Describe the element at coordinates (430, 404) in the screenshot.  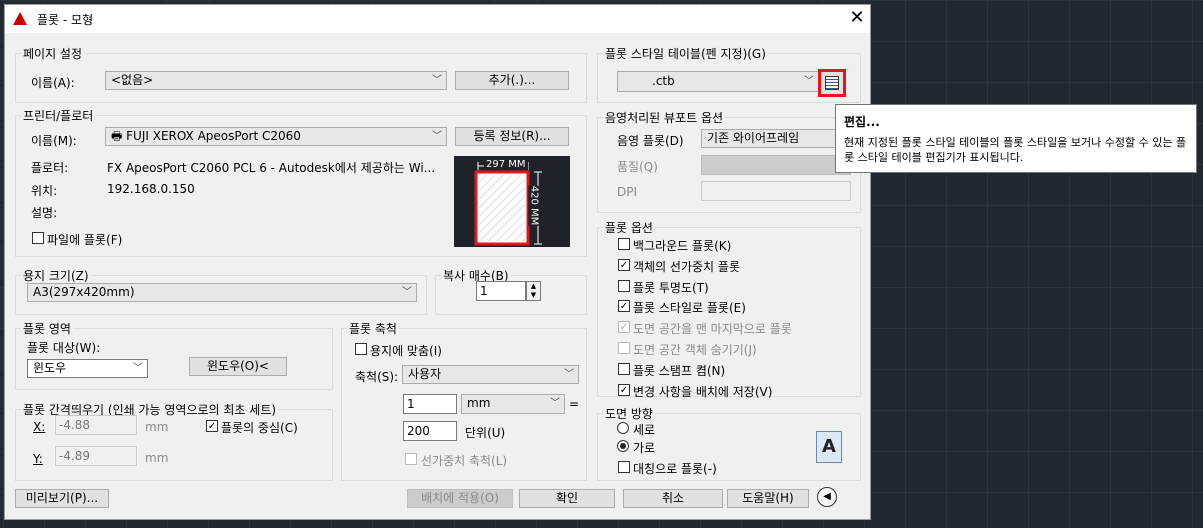
I see `scale-value-input: 1` at that location.